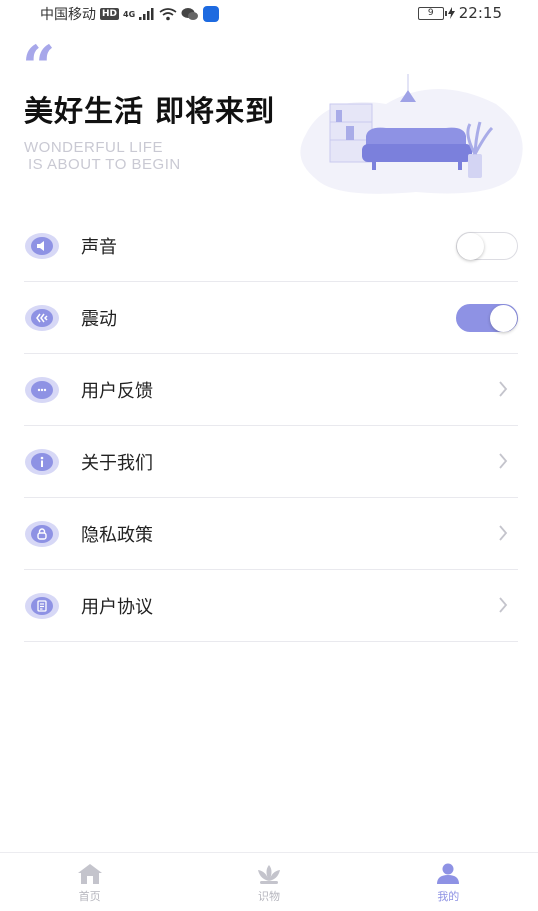  I want to click on vibration-toggle, so click(487, 318).